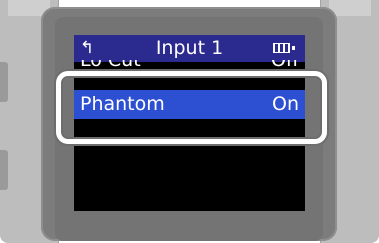 The image size is (379, 243). What do you see at coordinates (284, 48) in the screenshot?
I see `battery-icon` at bounding box center [284, 48].